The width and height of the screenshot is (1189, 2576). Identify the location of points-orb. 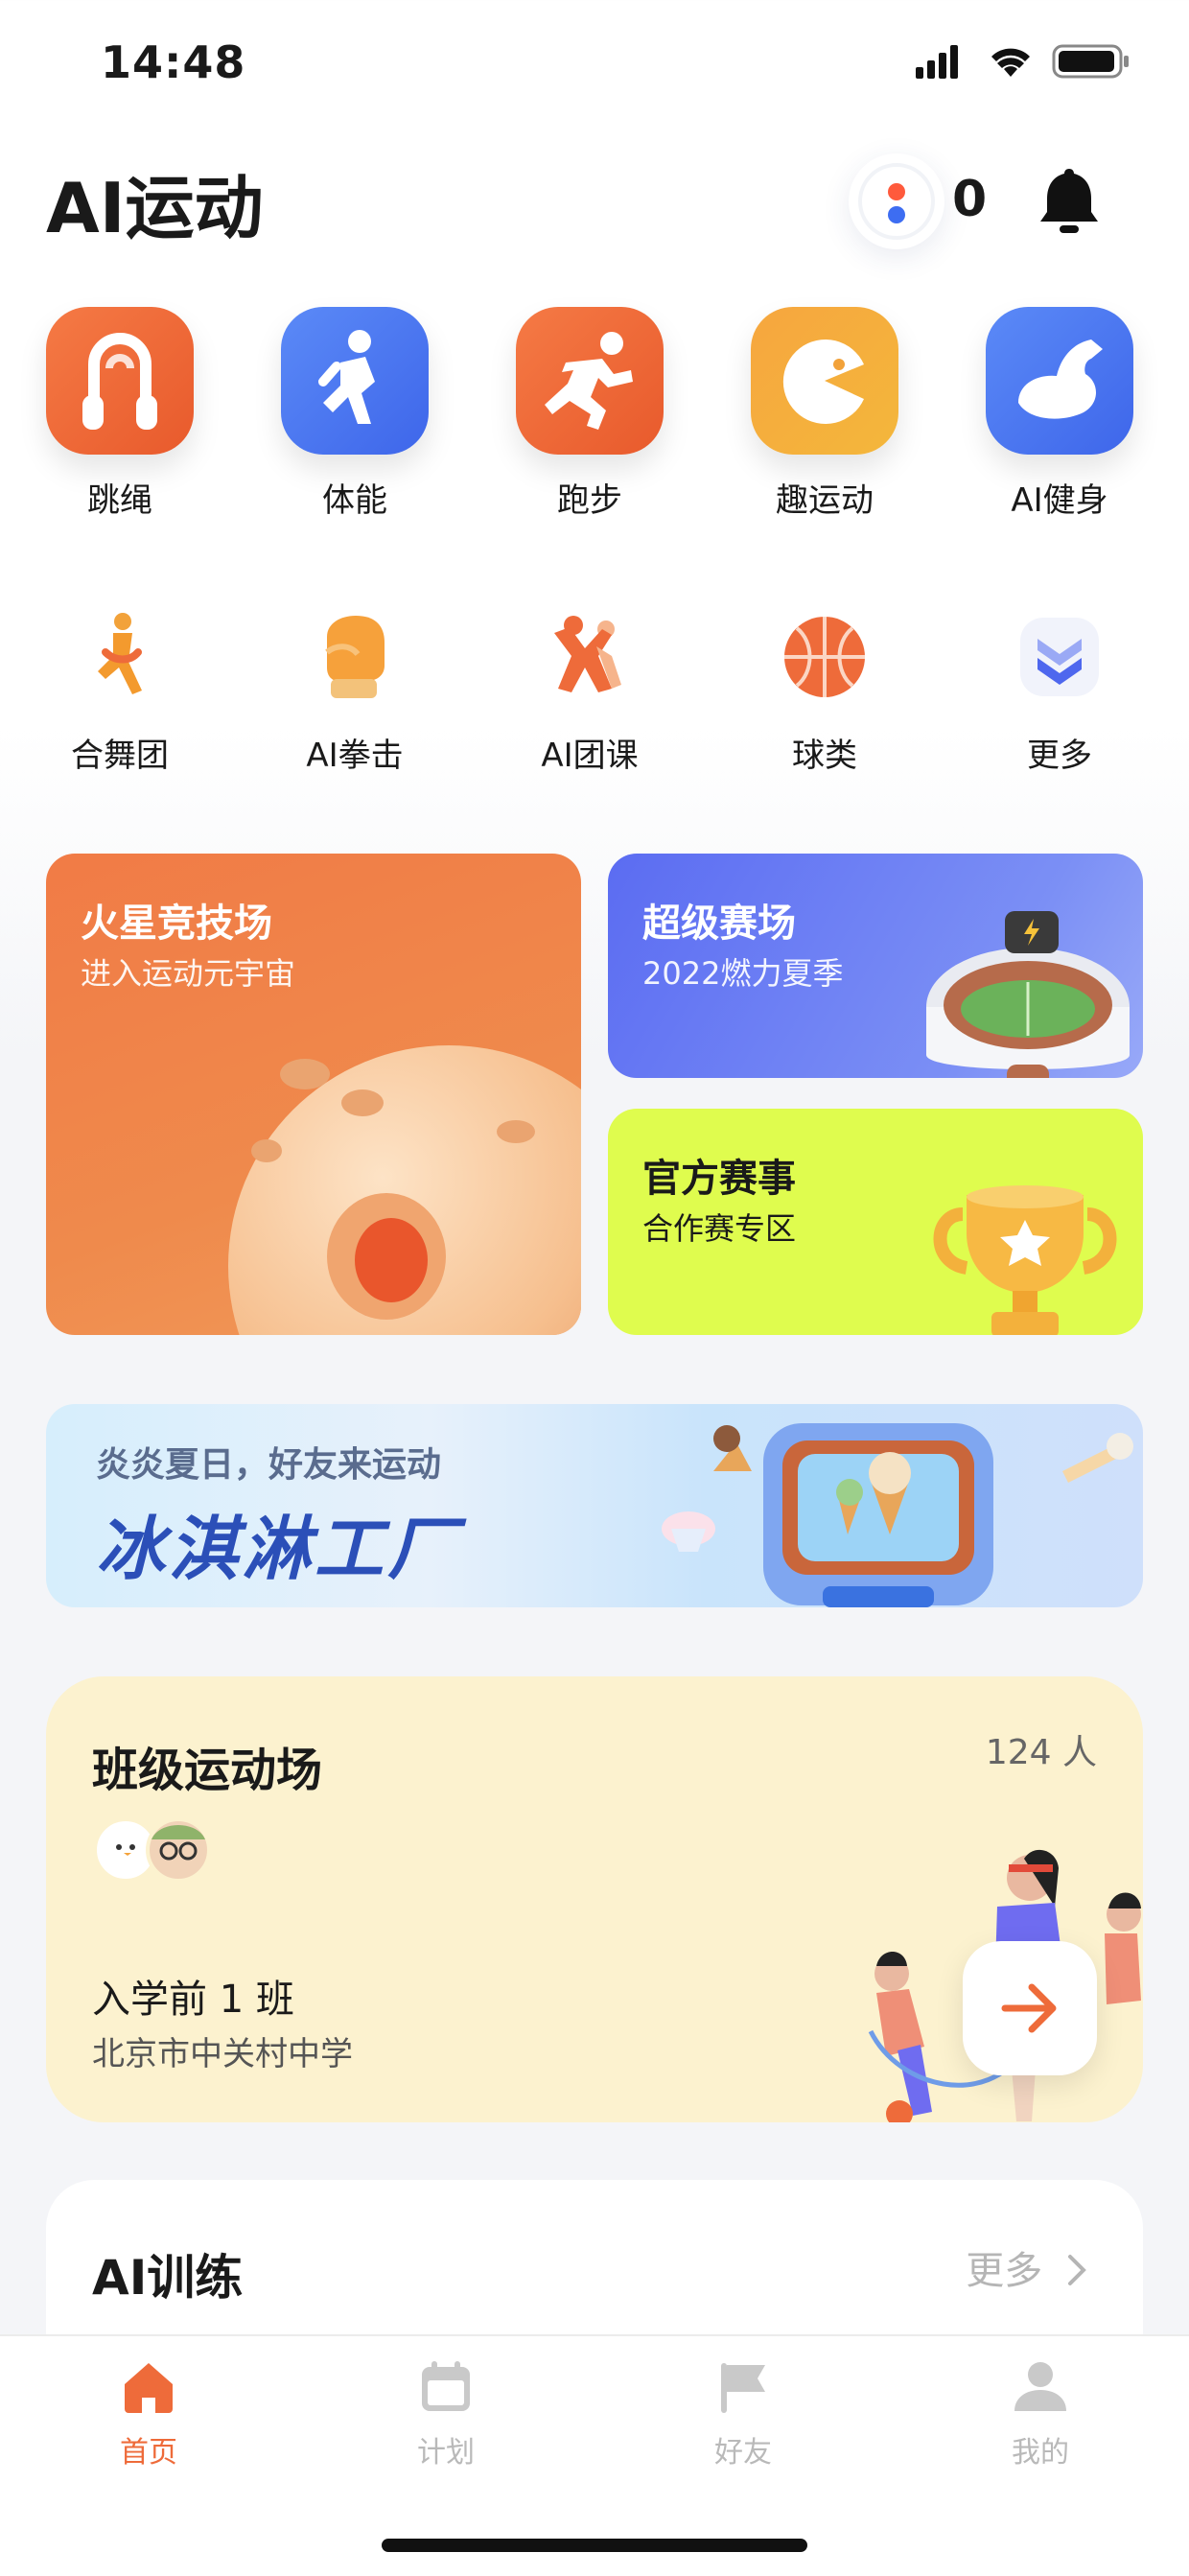
(896, 201).